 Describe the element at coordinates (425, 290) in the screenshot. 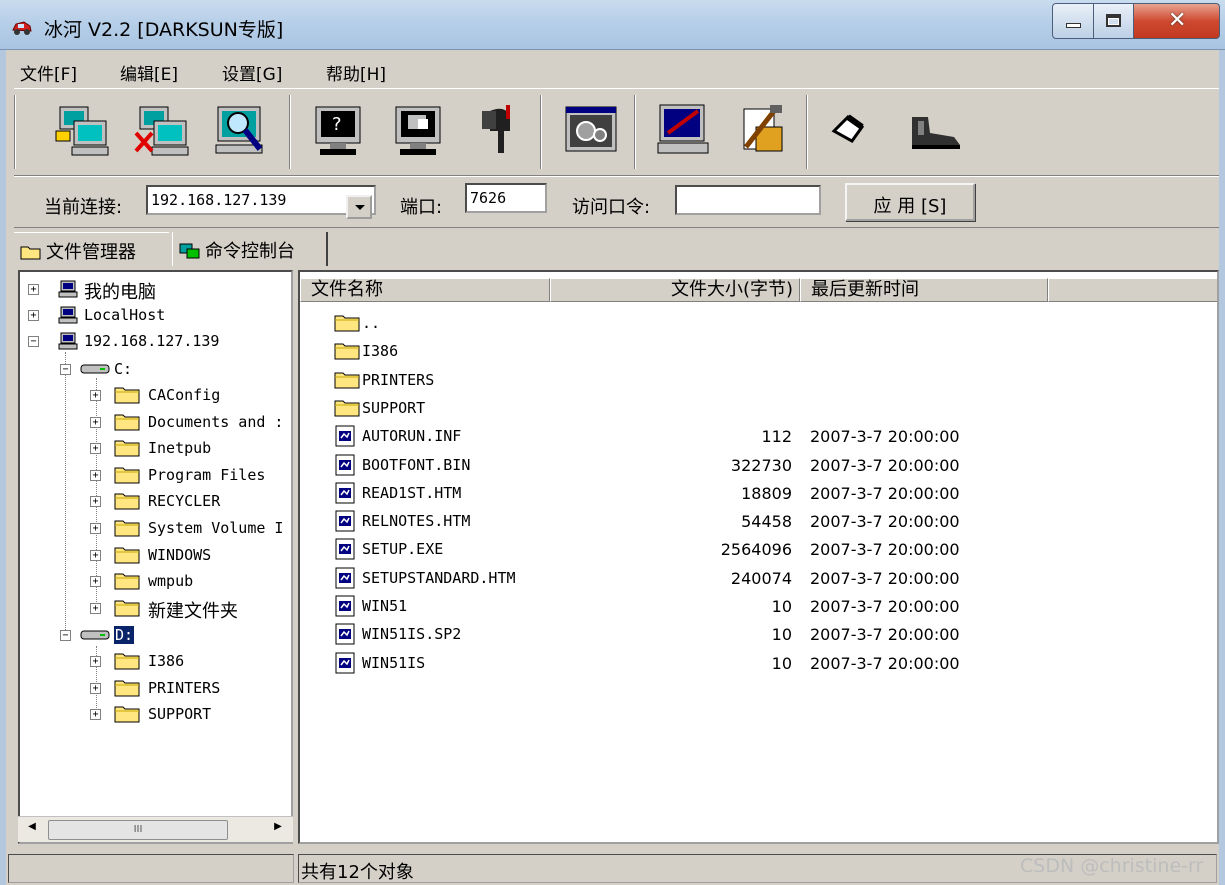

I see `column-header-name: 文件名称` at that location.